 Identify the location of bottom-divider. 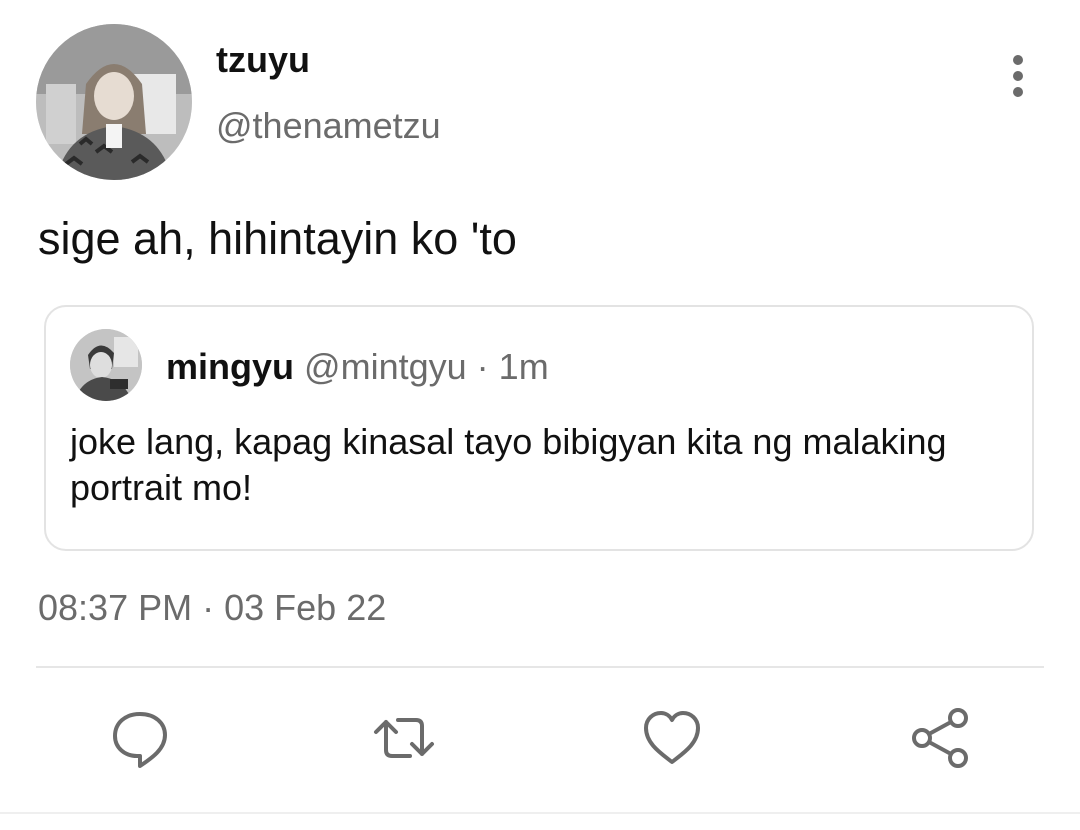
(540, 813).